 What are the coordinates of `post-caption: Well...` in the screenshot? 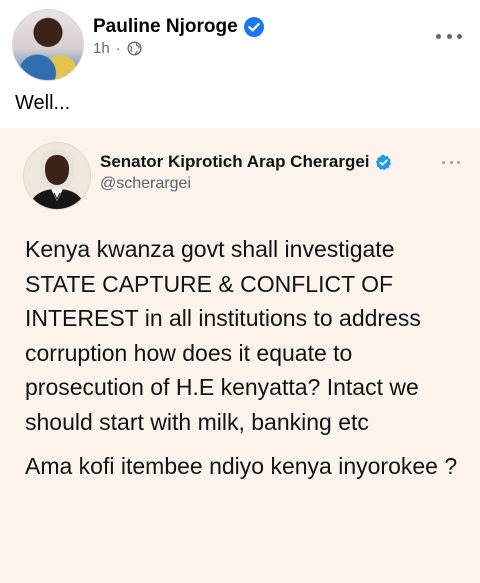 It's located at (43, 103).